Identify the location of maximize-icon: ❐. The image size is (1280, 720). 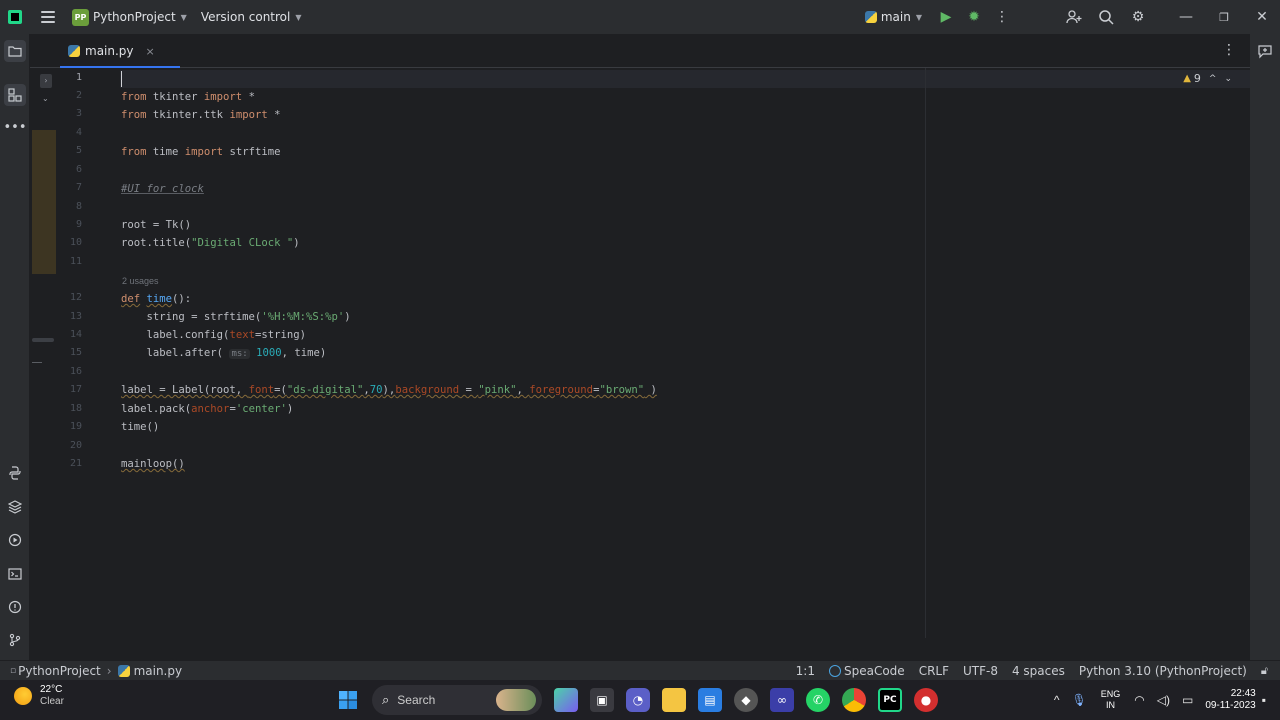
(1224, 17).